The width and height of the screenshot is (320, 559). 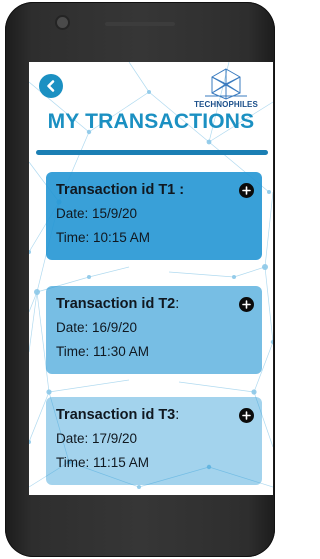 What do you see at coordinates (103, 237) in the screenshot?
I see `transaction-time: Time: 10:15 AM` at bounding box center [103, 237].